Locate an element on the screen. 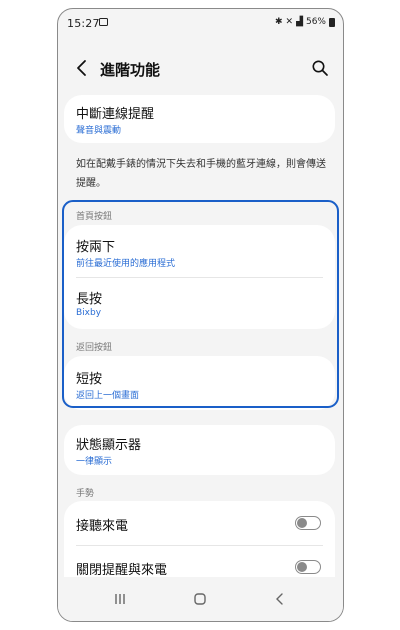 This screenshot has height=630, width=400. signal-icon: ▟ is located at coordinates (299, 22).